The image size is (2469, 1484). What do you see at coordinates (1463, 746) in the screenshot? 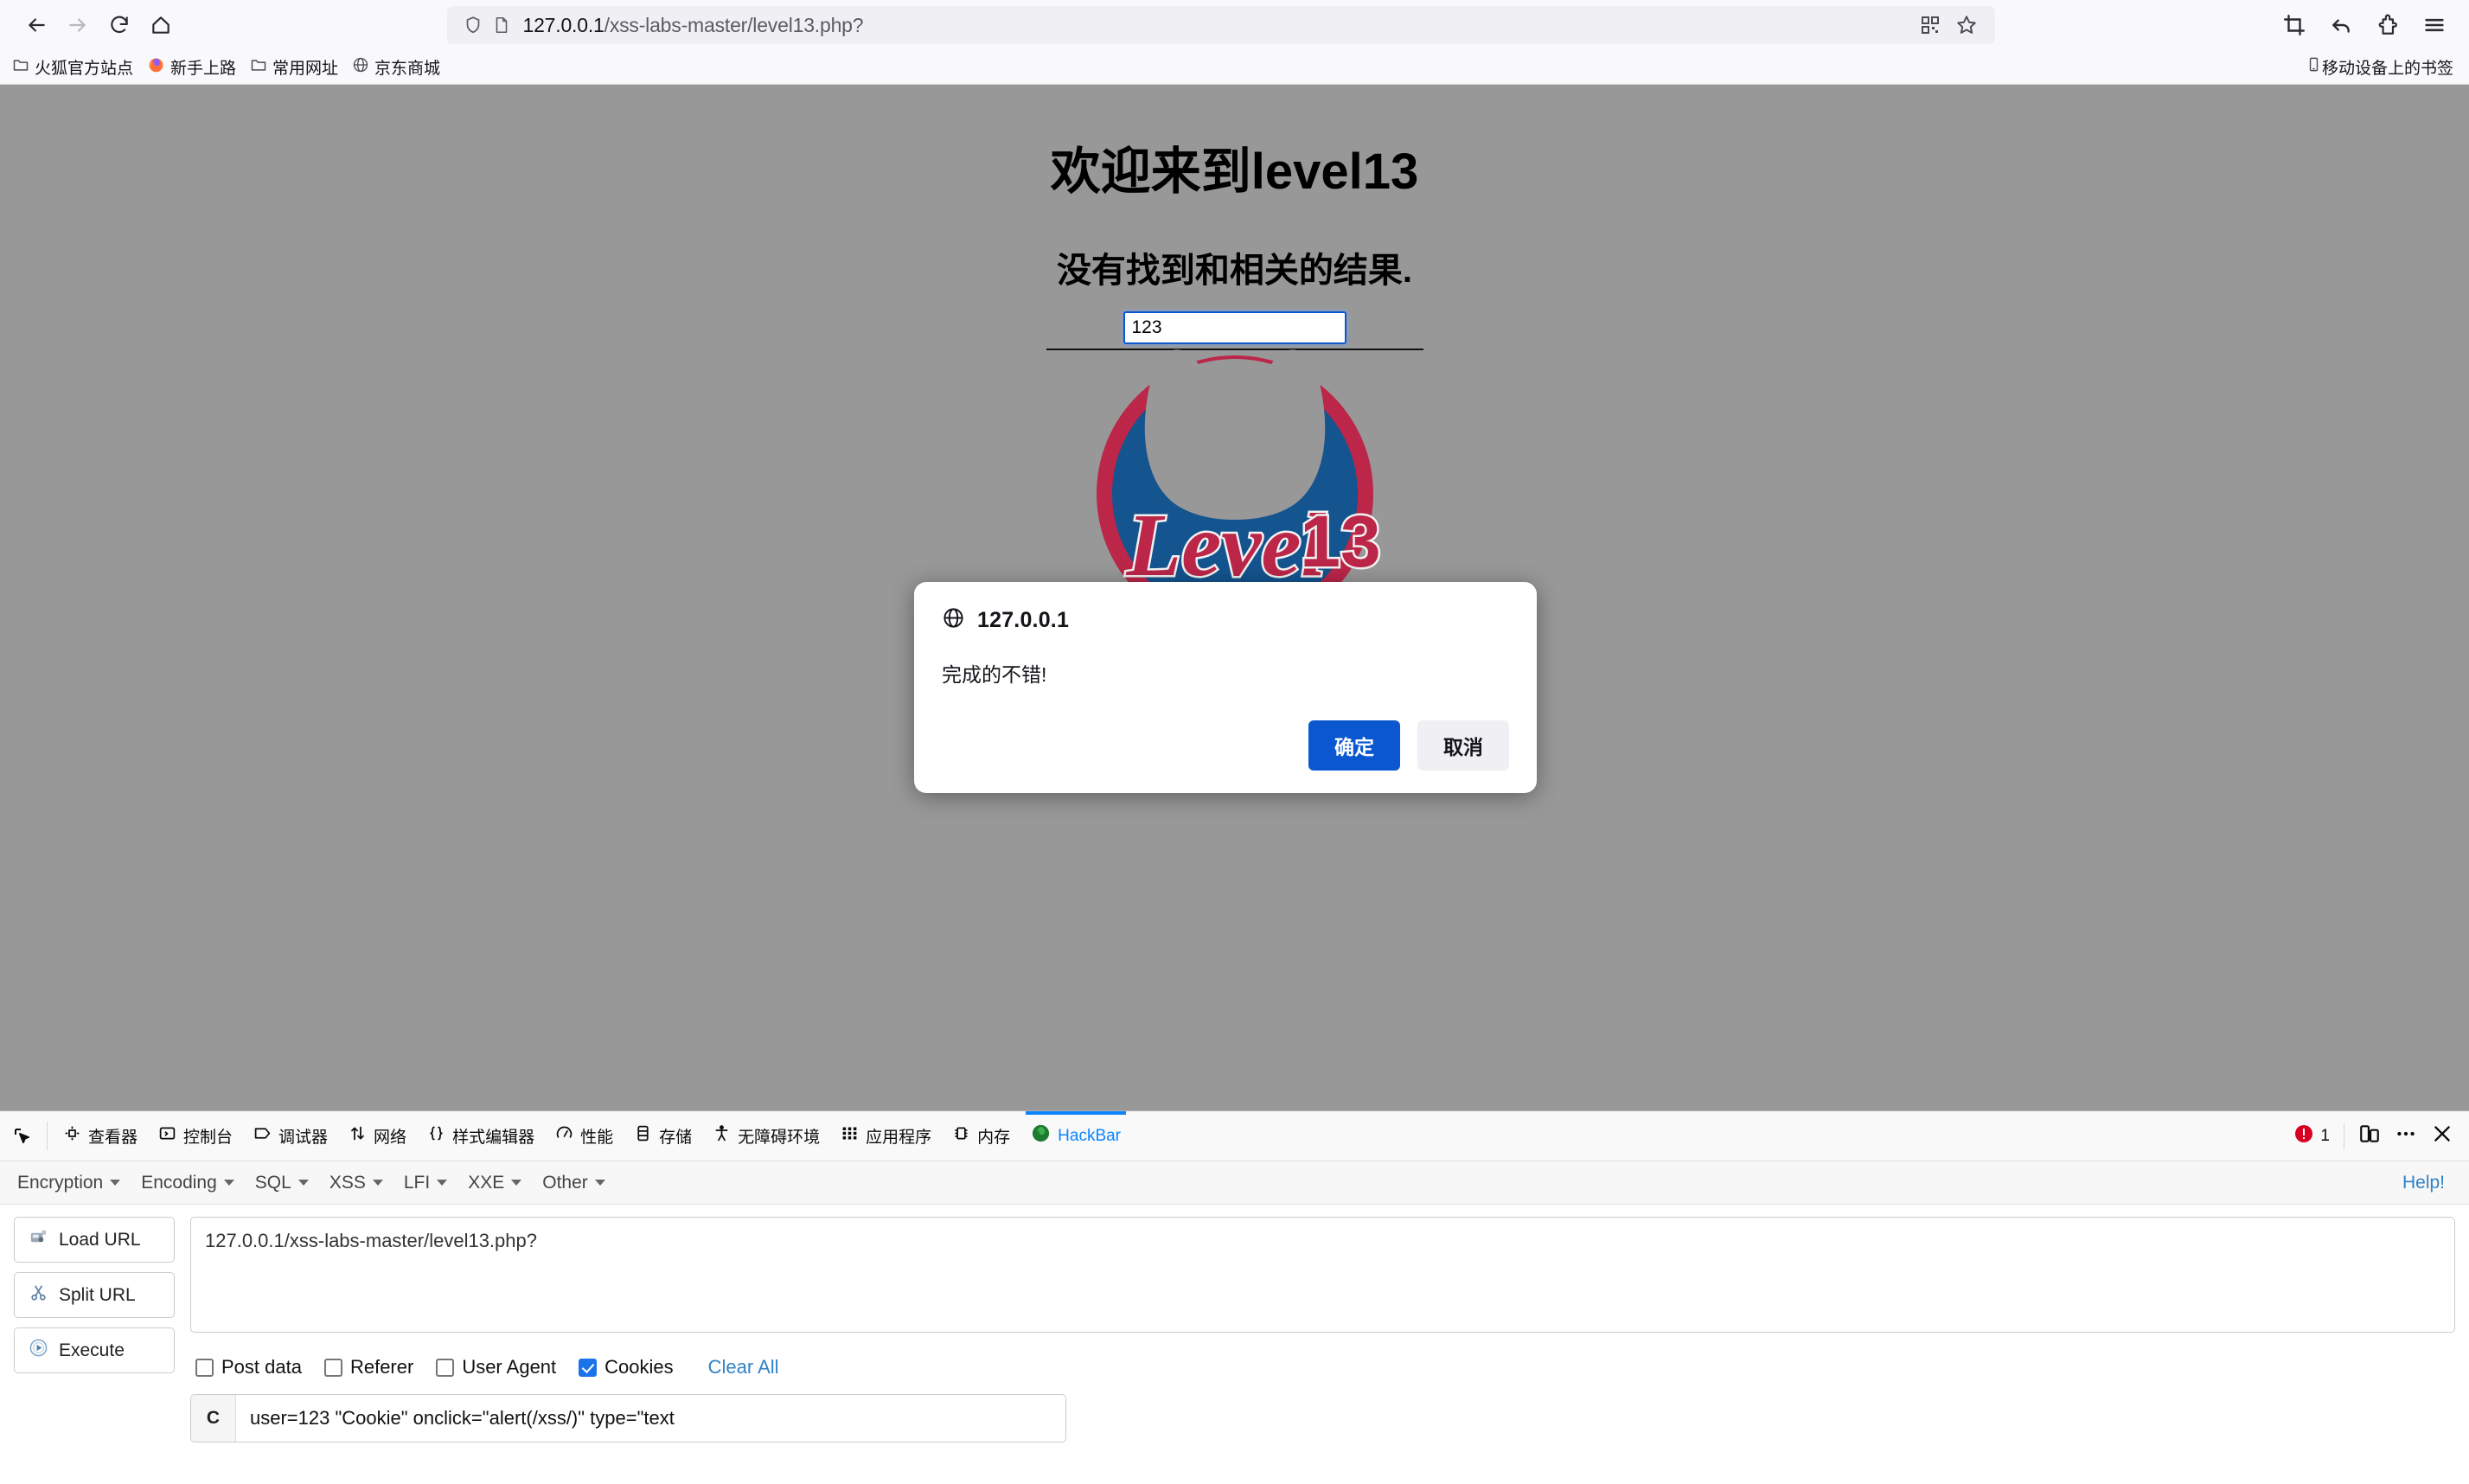
I see `dialog-cancel-button: 取消` at bounding box center [1463, 746].